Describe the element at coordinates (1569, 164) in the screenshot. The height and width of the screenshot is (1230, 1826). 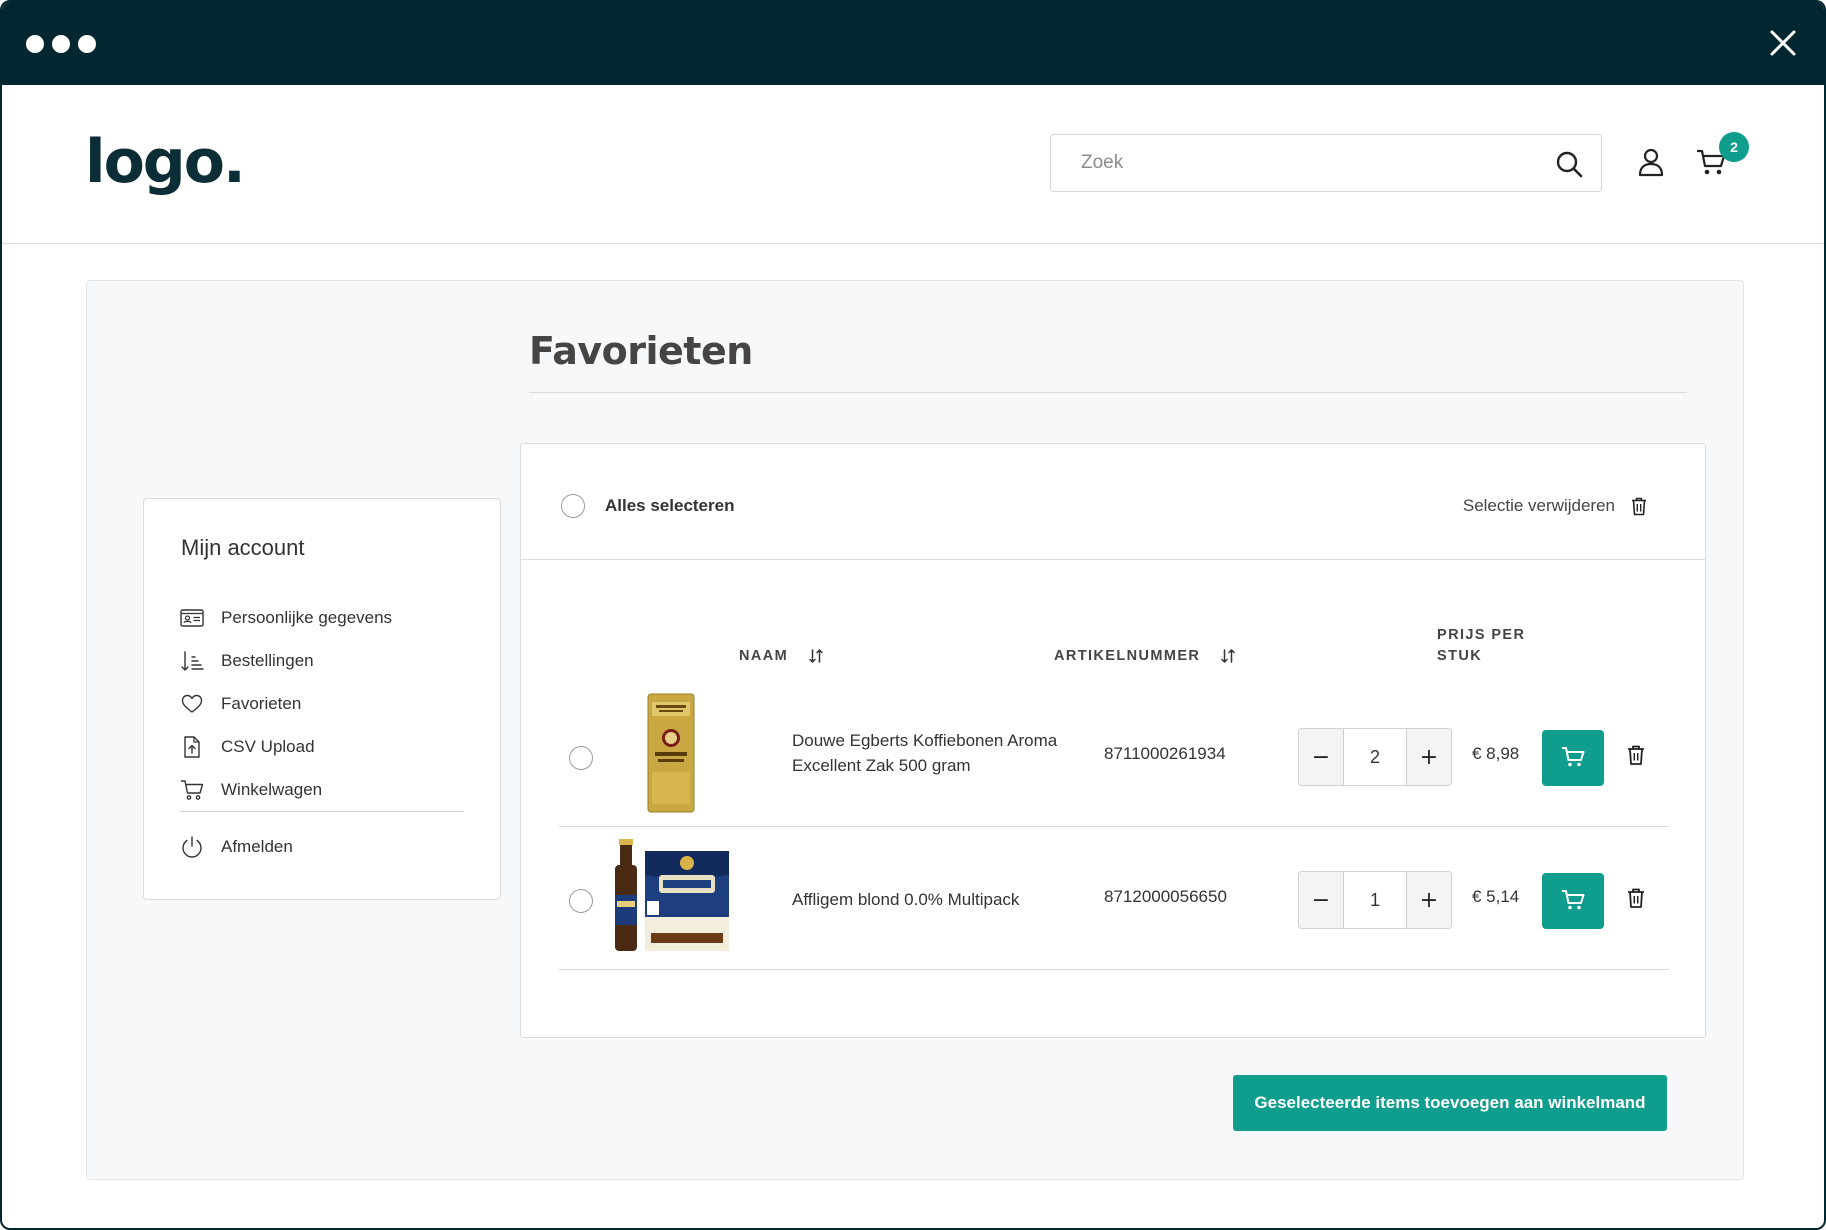
I see `search-icon` at that location.